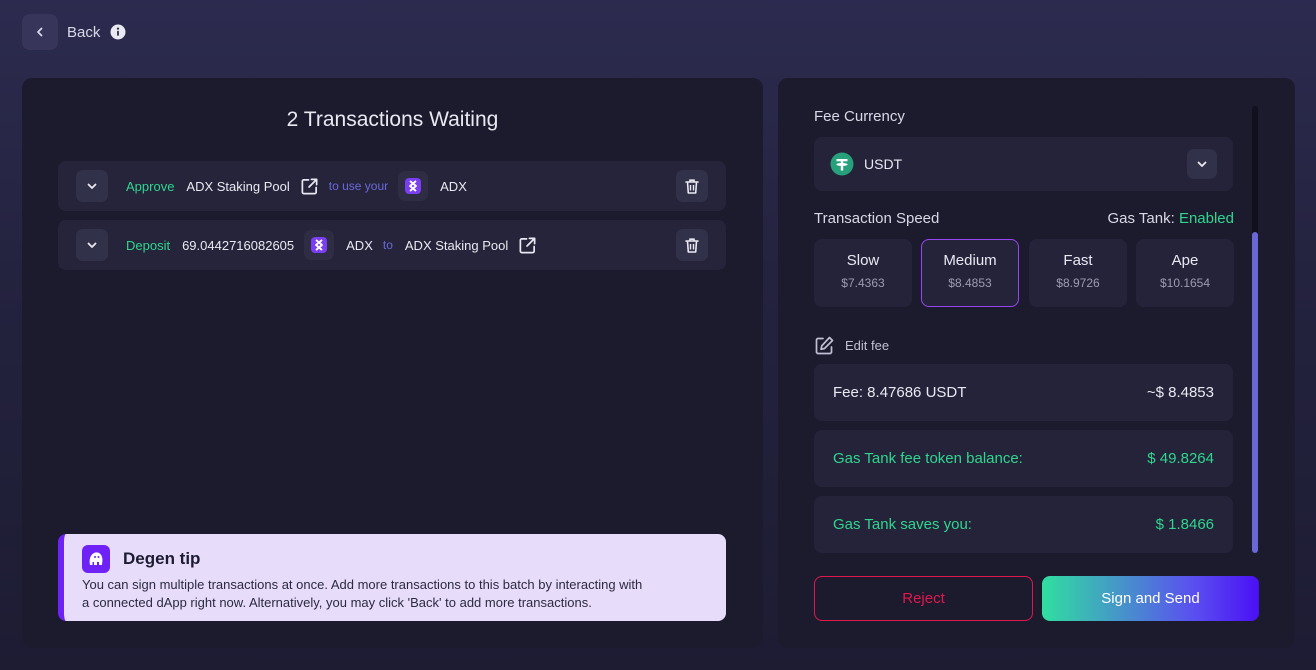 The height and width of the screenshot is (670, 1316). What do you see at coordinates (1185, 273) in the screenshot?
I see `speed-option-ape: Ape $10.1654` at bounding box center [1185, 273].